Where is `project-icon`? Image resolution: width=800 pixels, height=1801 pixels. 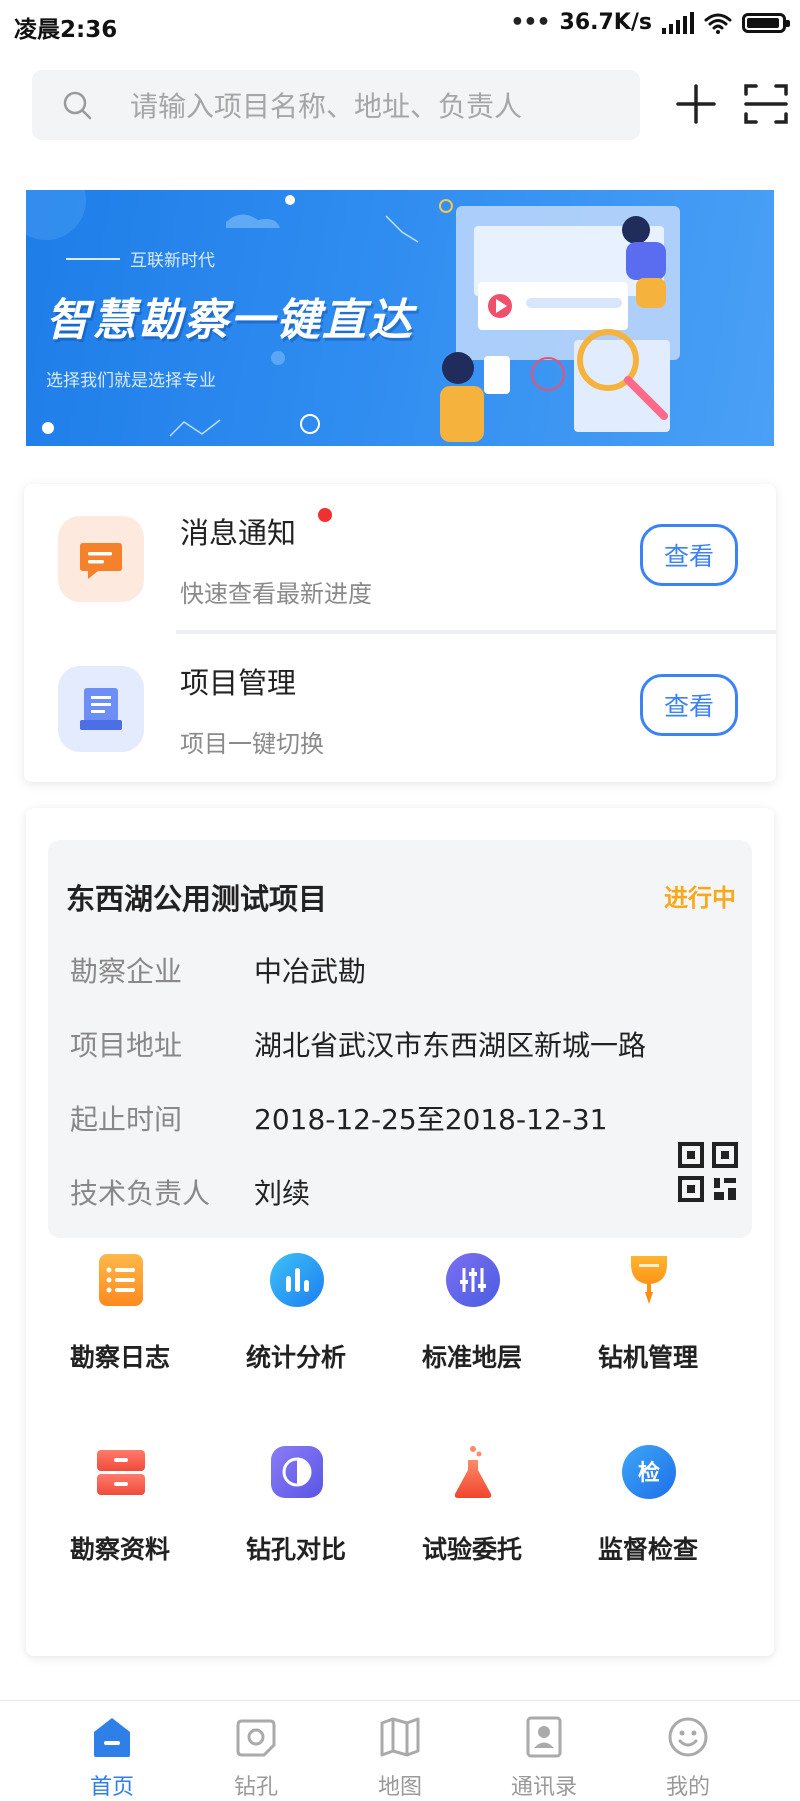 project-icon is located at coordinates (101, 709).